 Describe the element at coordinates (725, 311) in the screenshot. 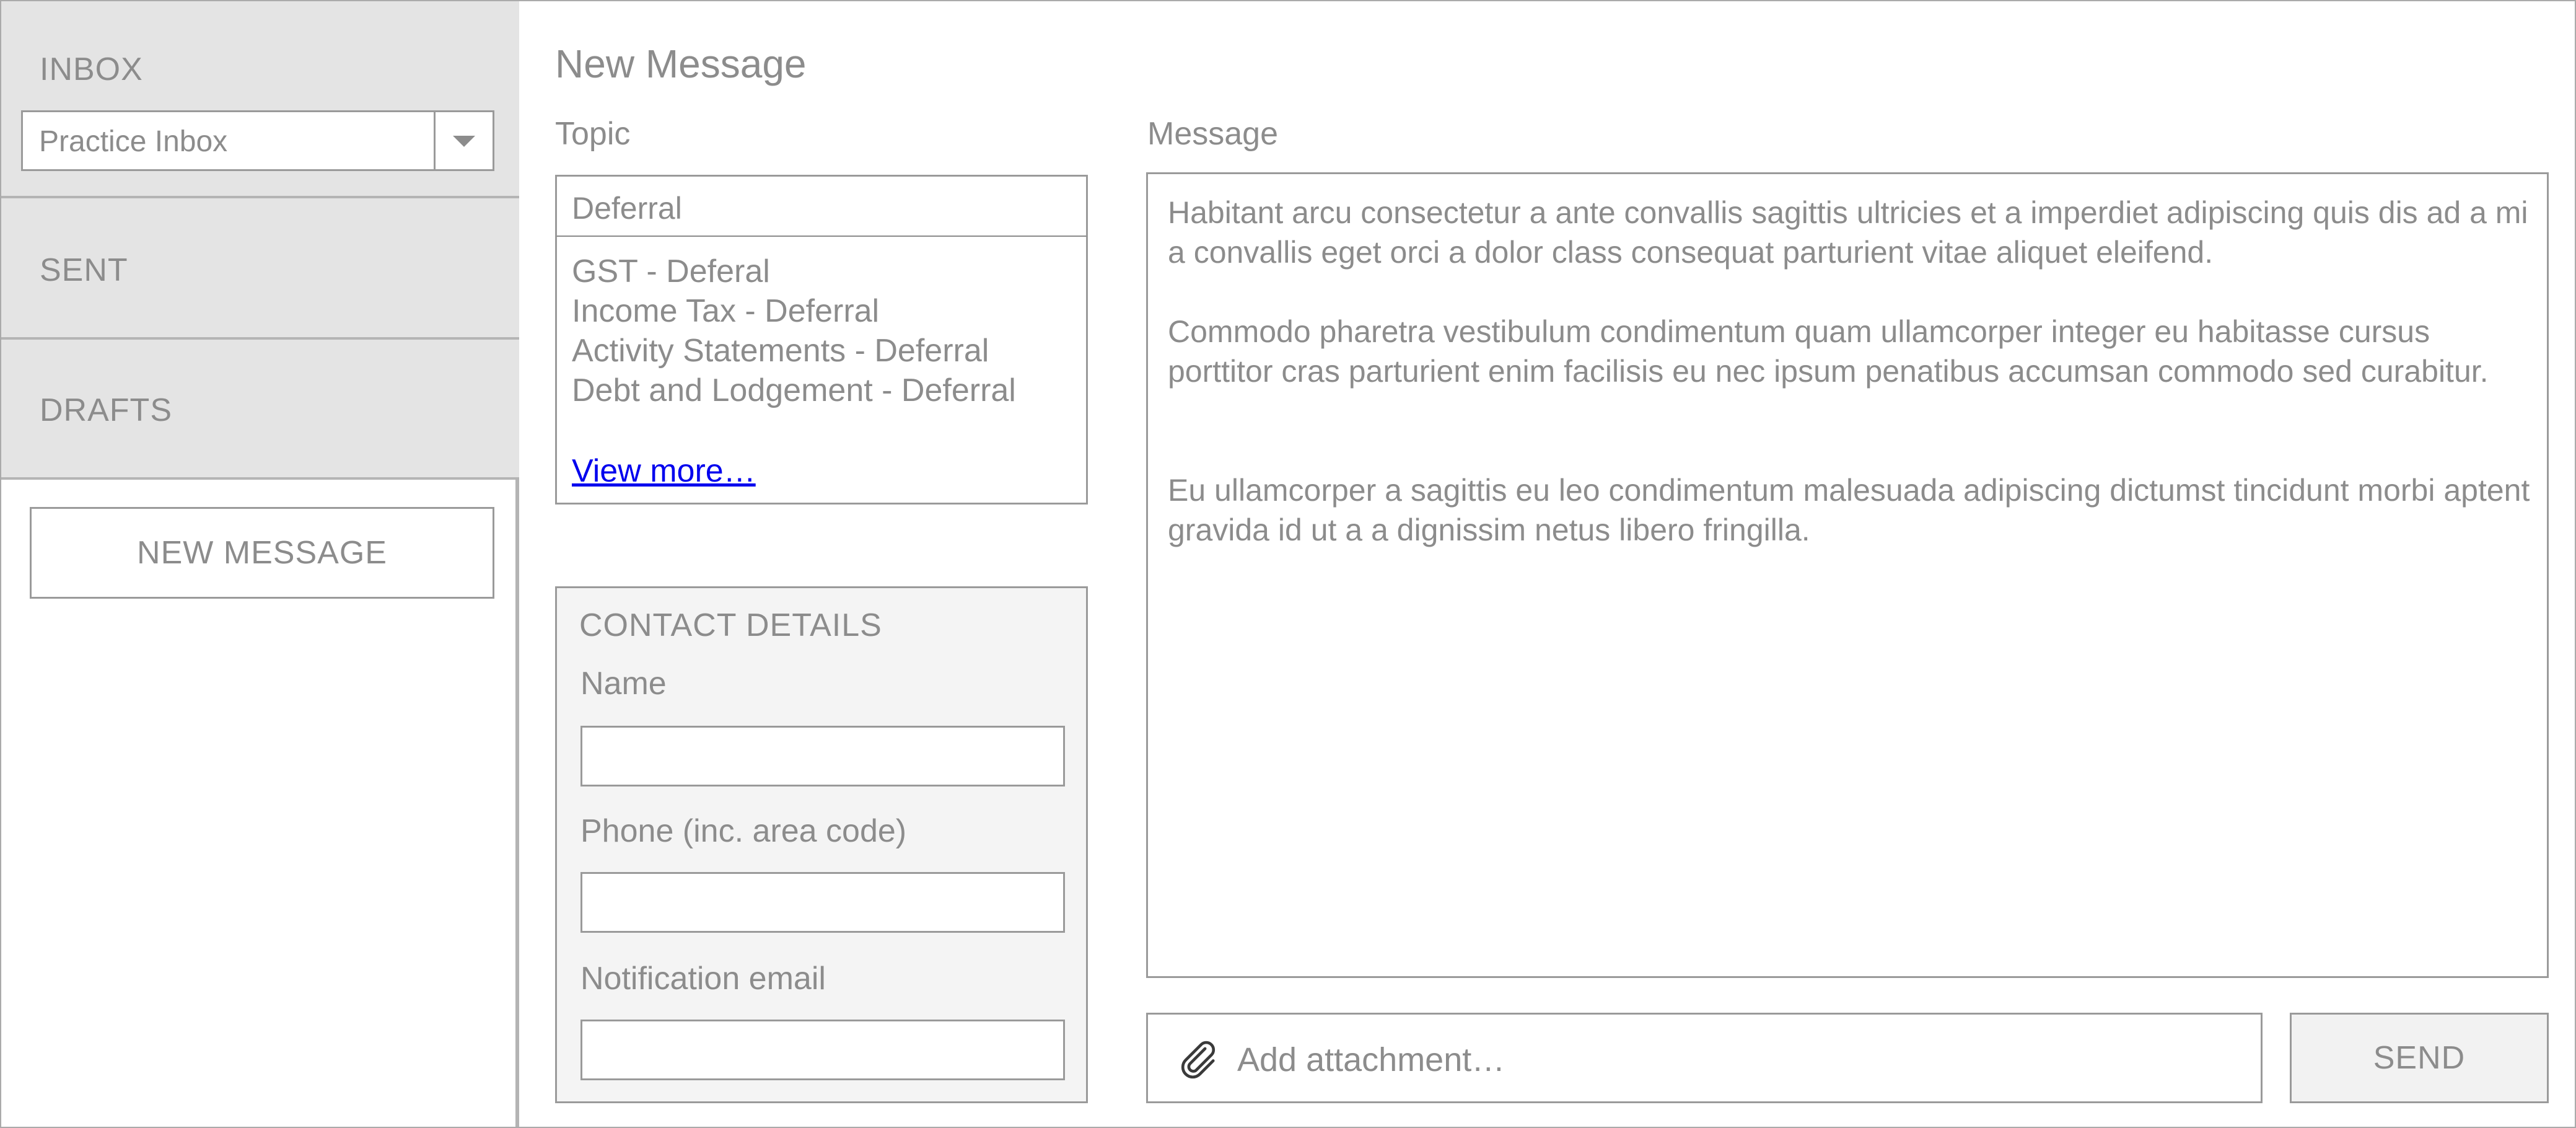

I see `topic-option: Income Tax - Deferral` at that location.